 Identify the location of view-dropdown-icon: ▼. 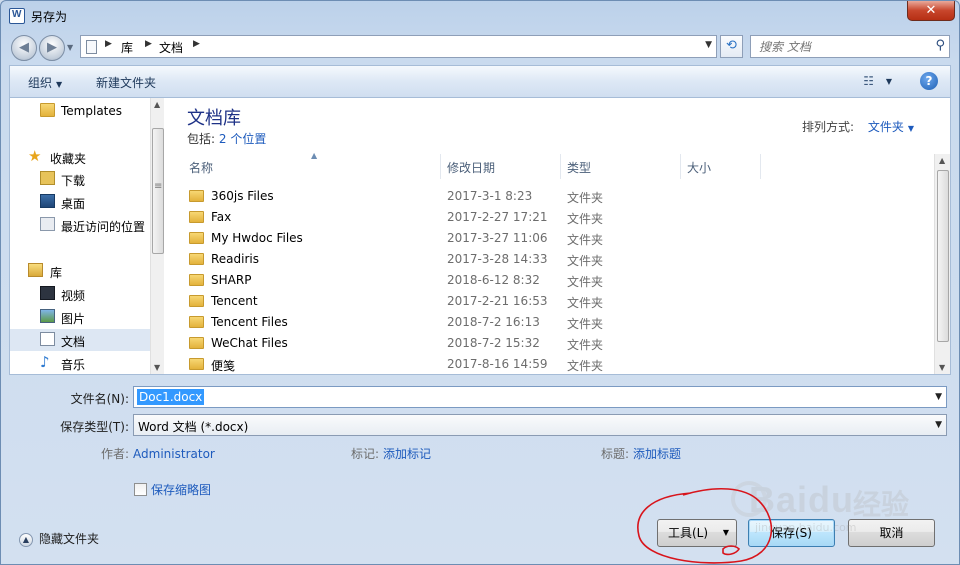
(889, 81).